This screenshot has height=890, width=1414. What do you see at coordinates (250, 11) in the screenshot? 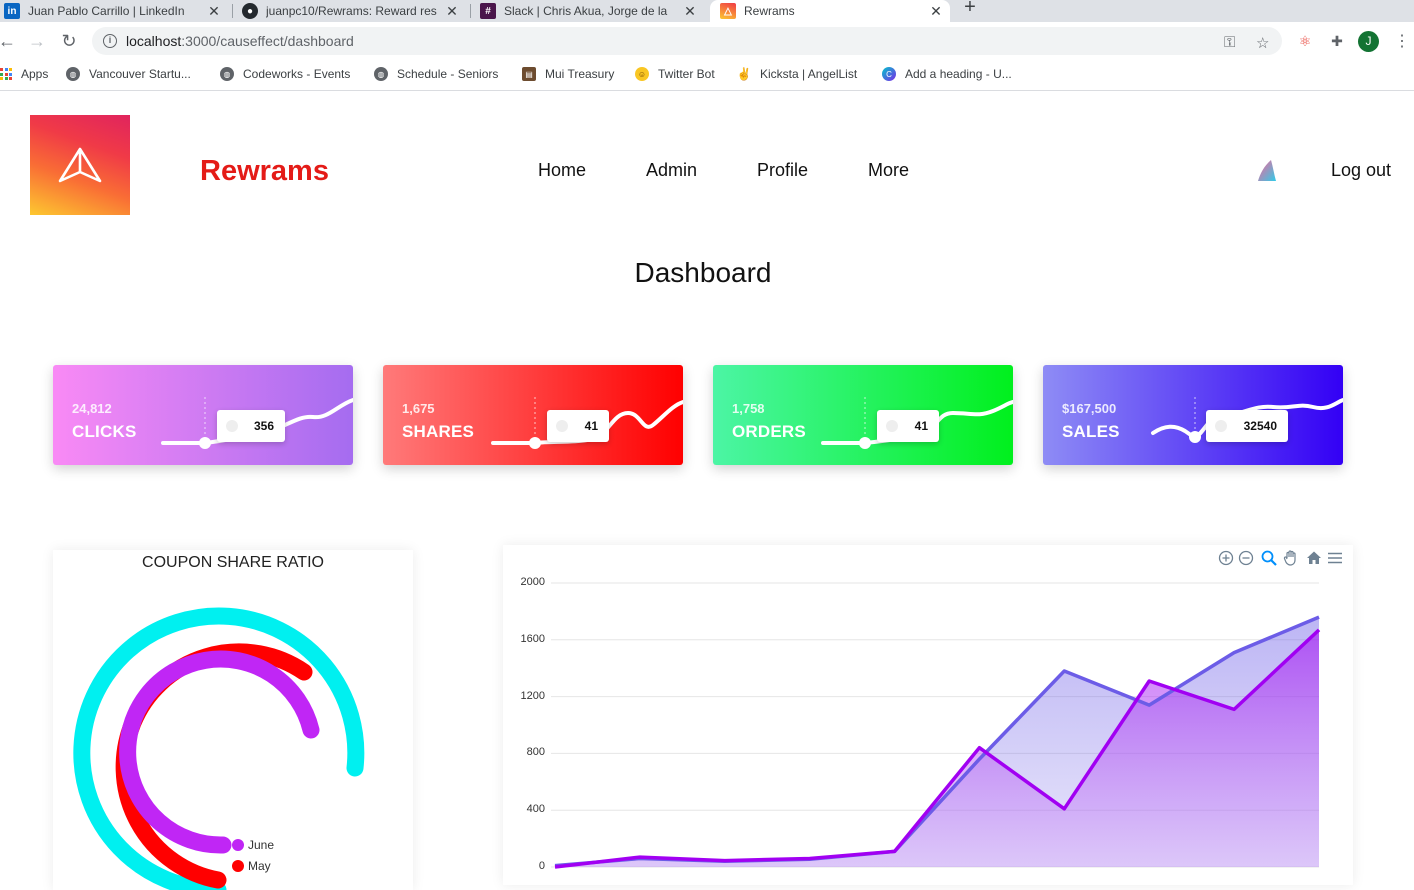
I see `github-icon: ●` at bounding box center [250, 11].